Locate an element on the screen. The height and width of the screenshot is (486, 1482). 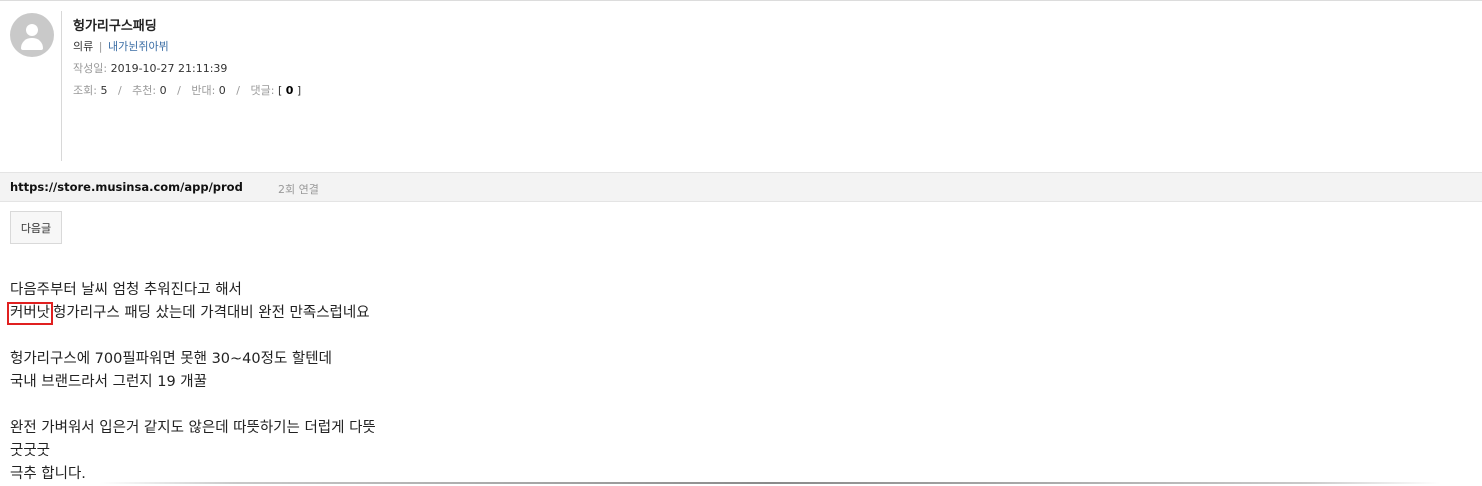
bottom-divider is located at coordinates (770, 483).